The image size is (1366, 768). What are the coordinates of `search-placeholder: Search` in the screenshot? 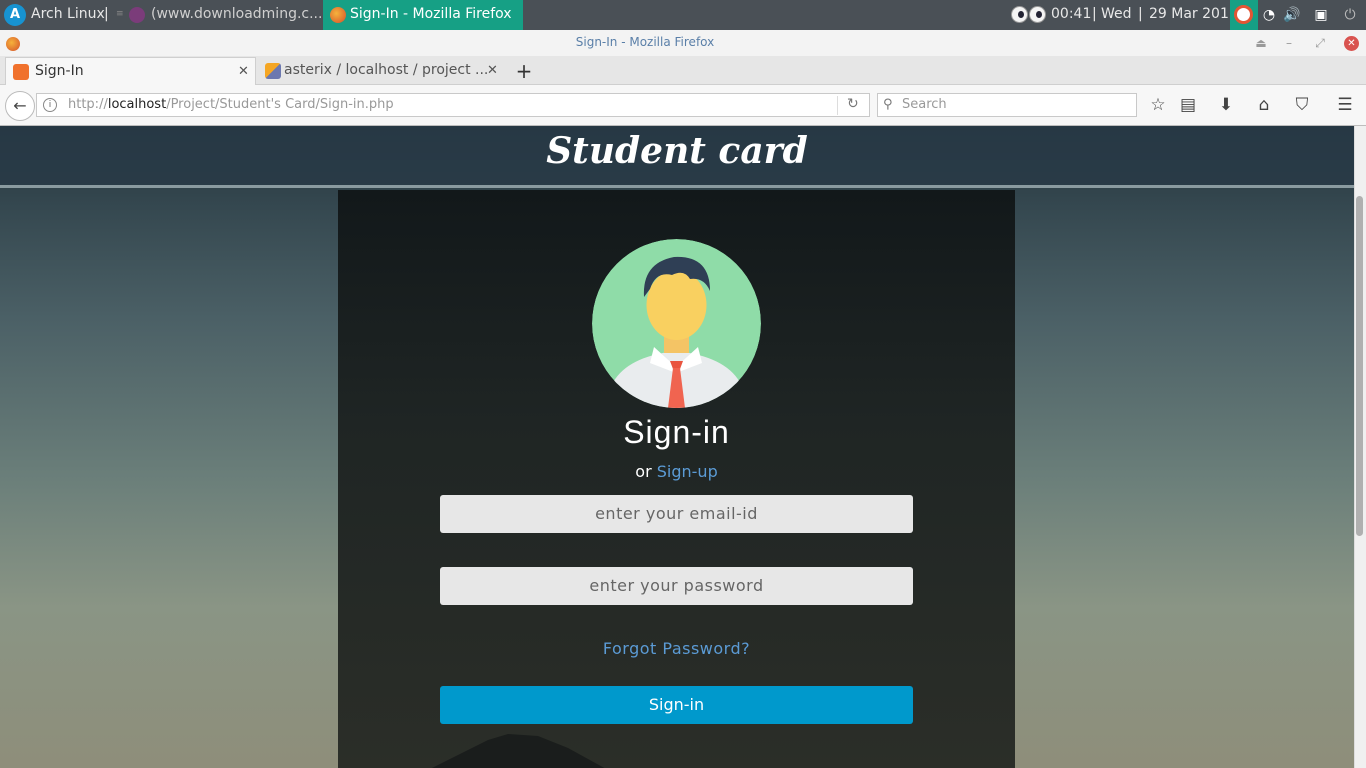 It's located at (924, 104).